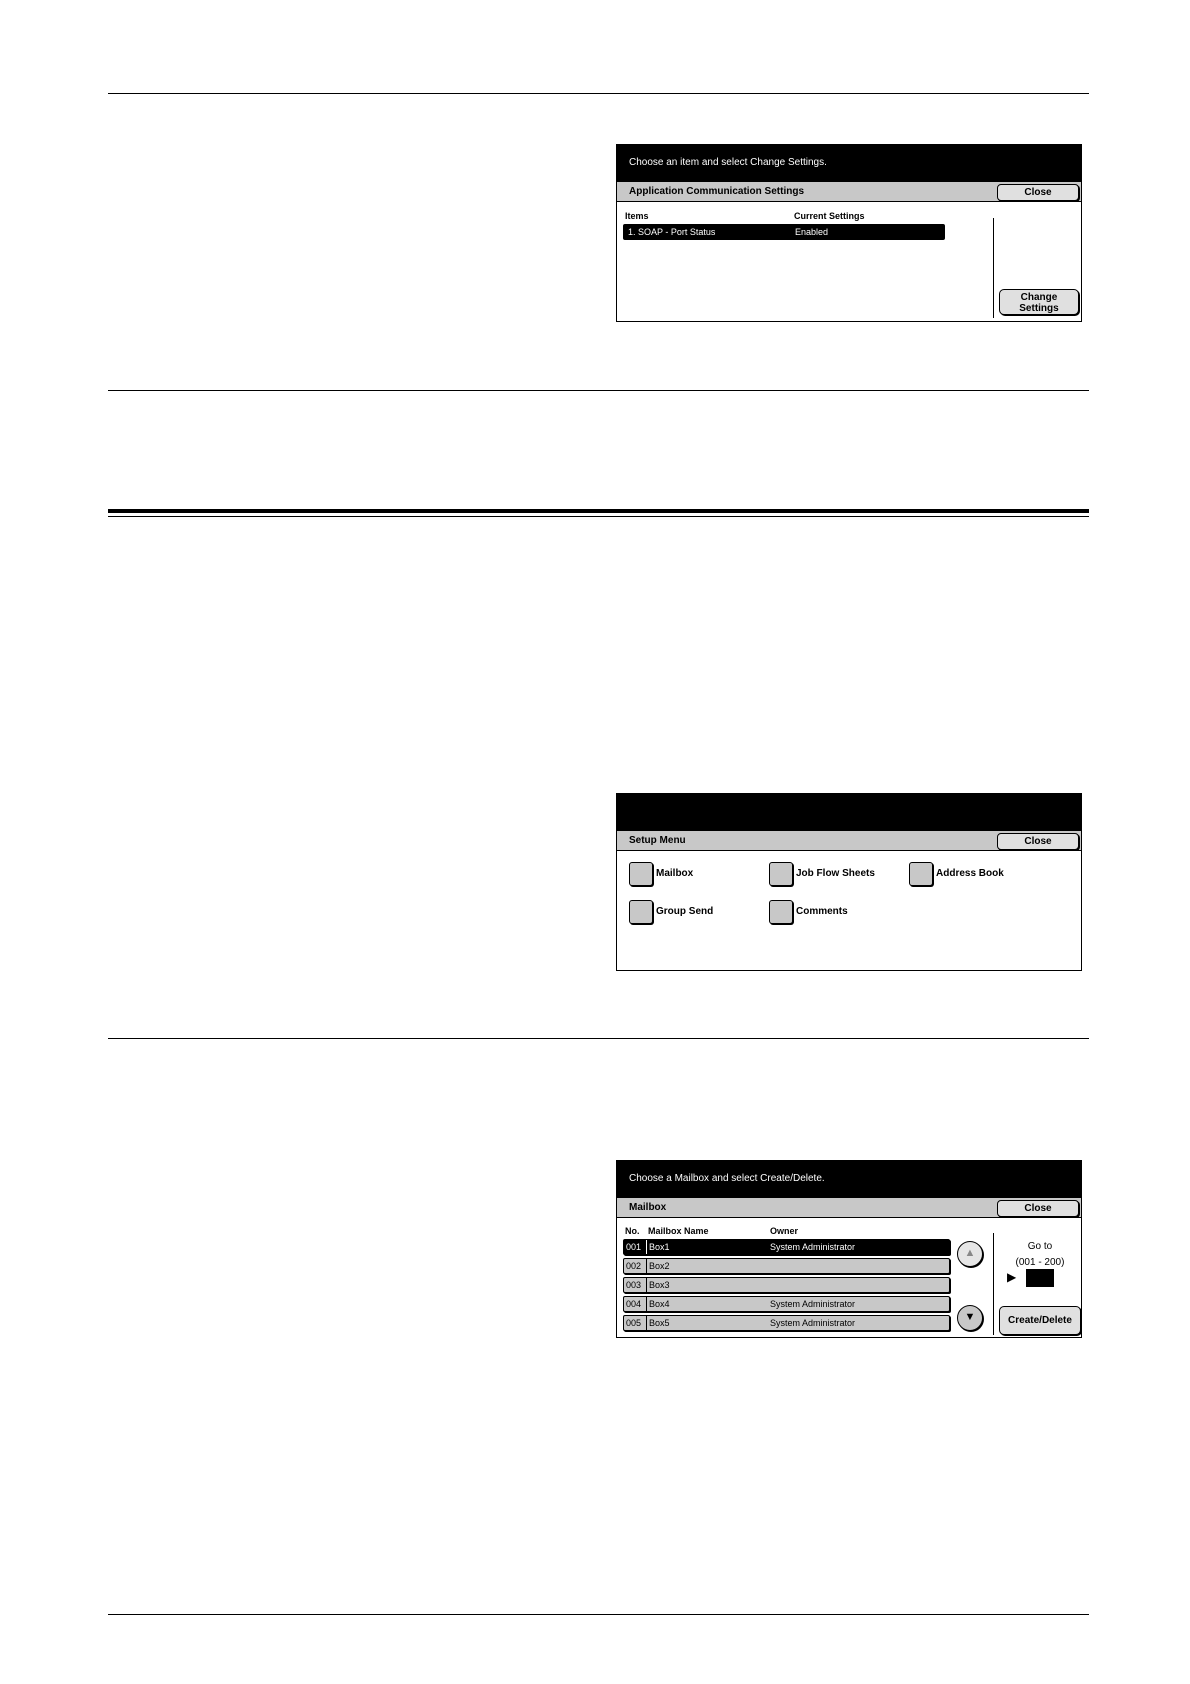  Describe the element at coordinates (659, 1323) in the screenshot. I see `row-mailbox-name: Box5` at that location.